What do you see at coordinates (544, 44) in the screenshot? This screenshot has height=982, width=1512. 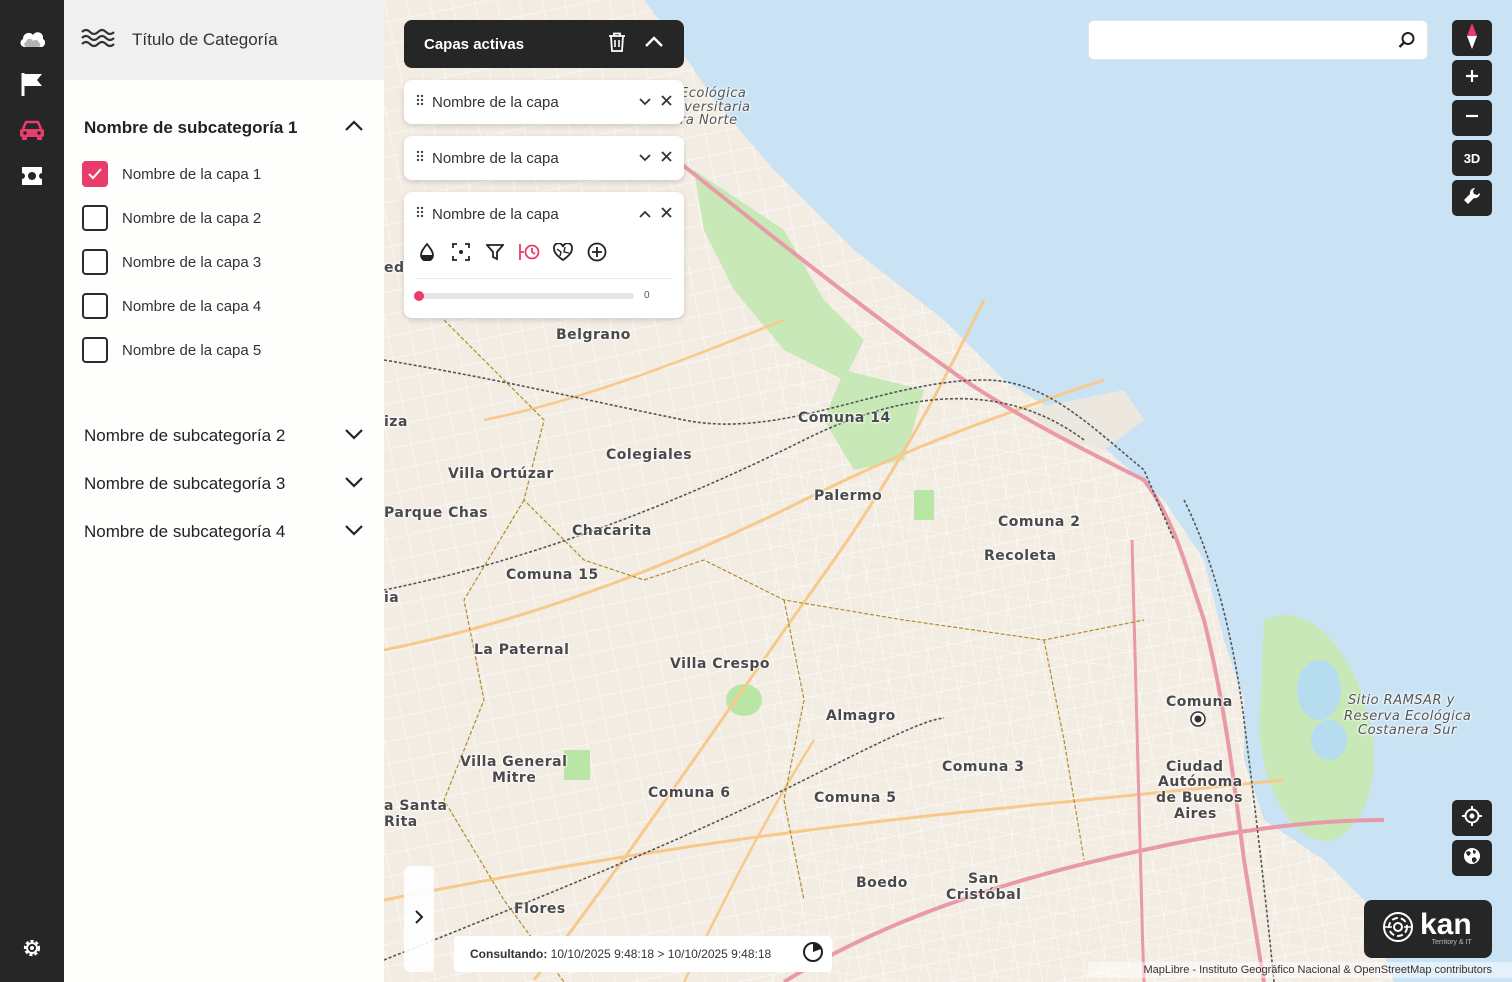 I see `active-layers-header: Capas activas` at bounding box center [544, 44].